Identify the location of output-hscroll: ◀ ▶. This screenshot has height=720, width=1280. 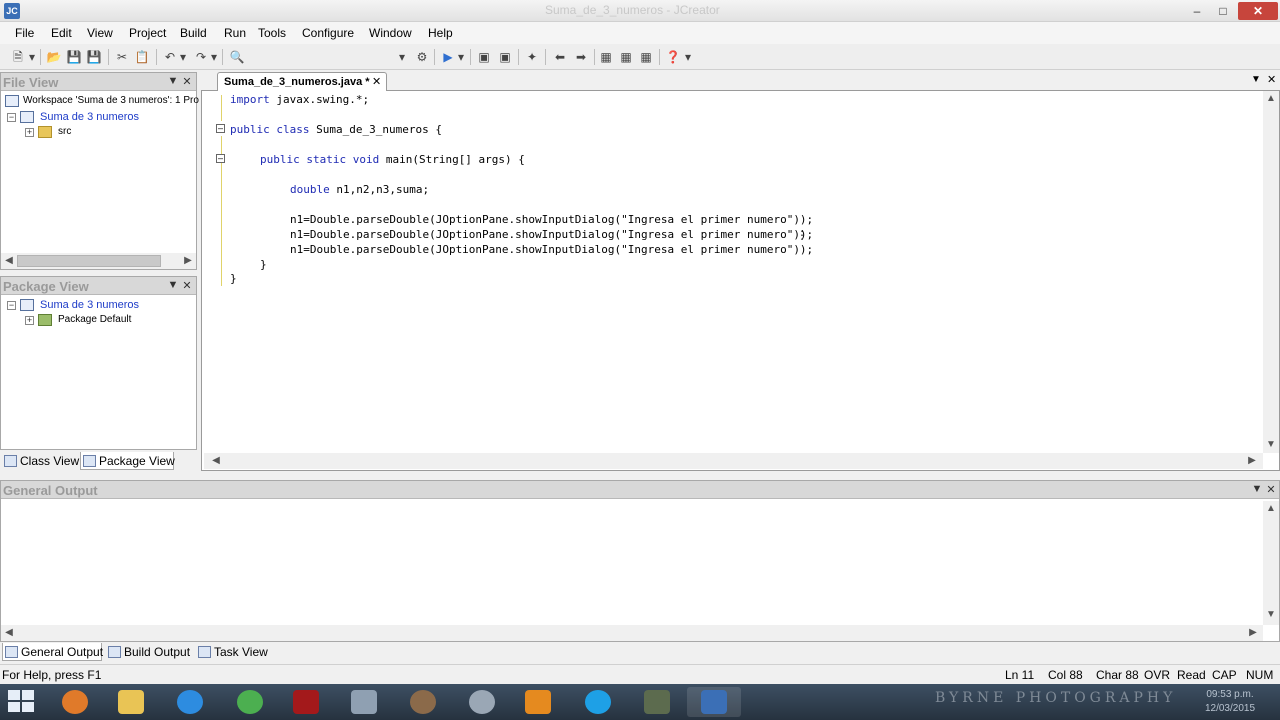
(632, 633).